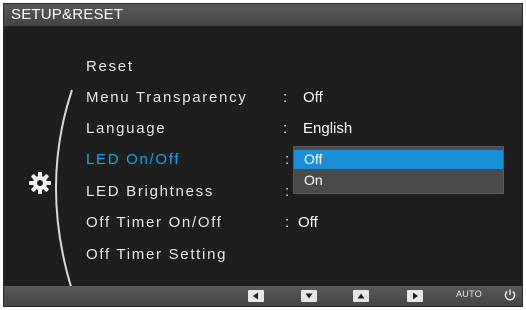 This screenshot has width=526, height=310. What do you see at coordinates (308, 222) in the screenshot?
I see `off-timer-value: Off` at bounding box center [308, 222].